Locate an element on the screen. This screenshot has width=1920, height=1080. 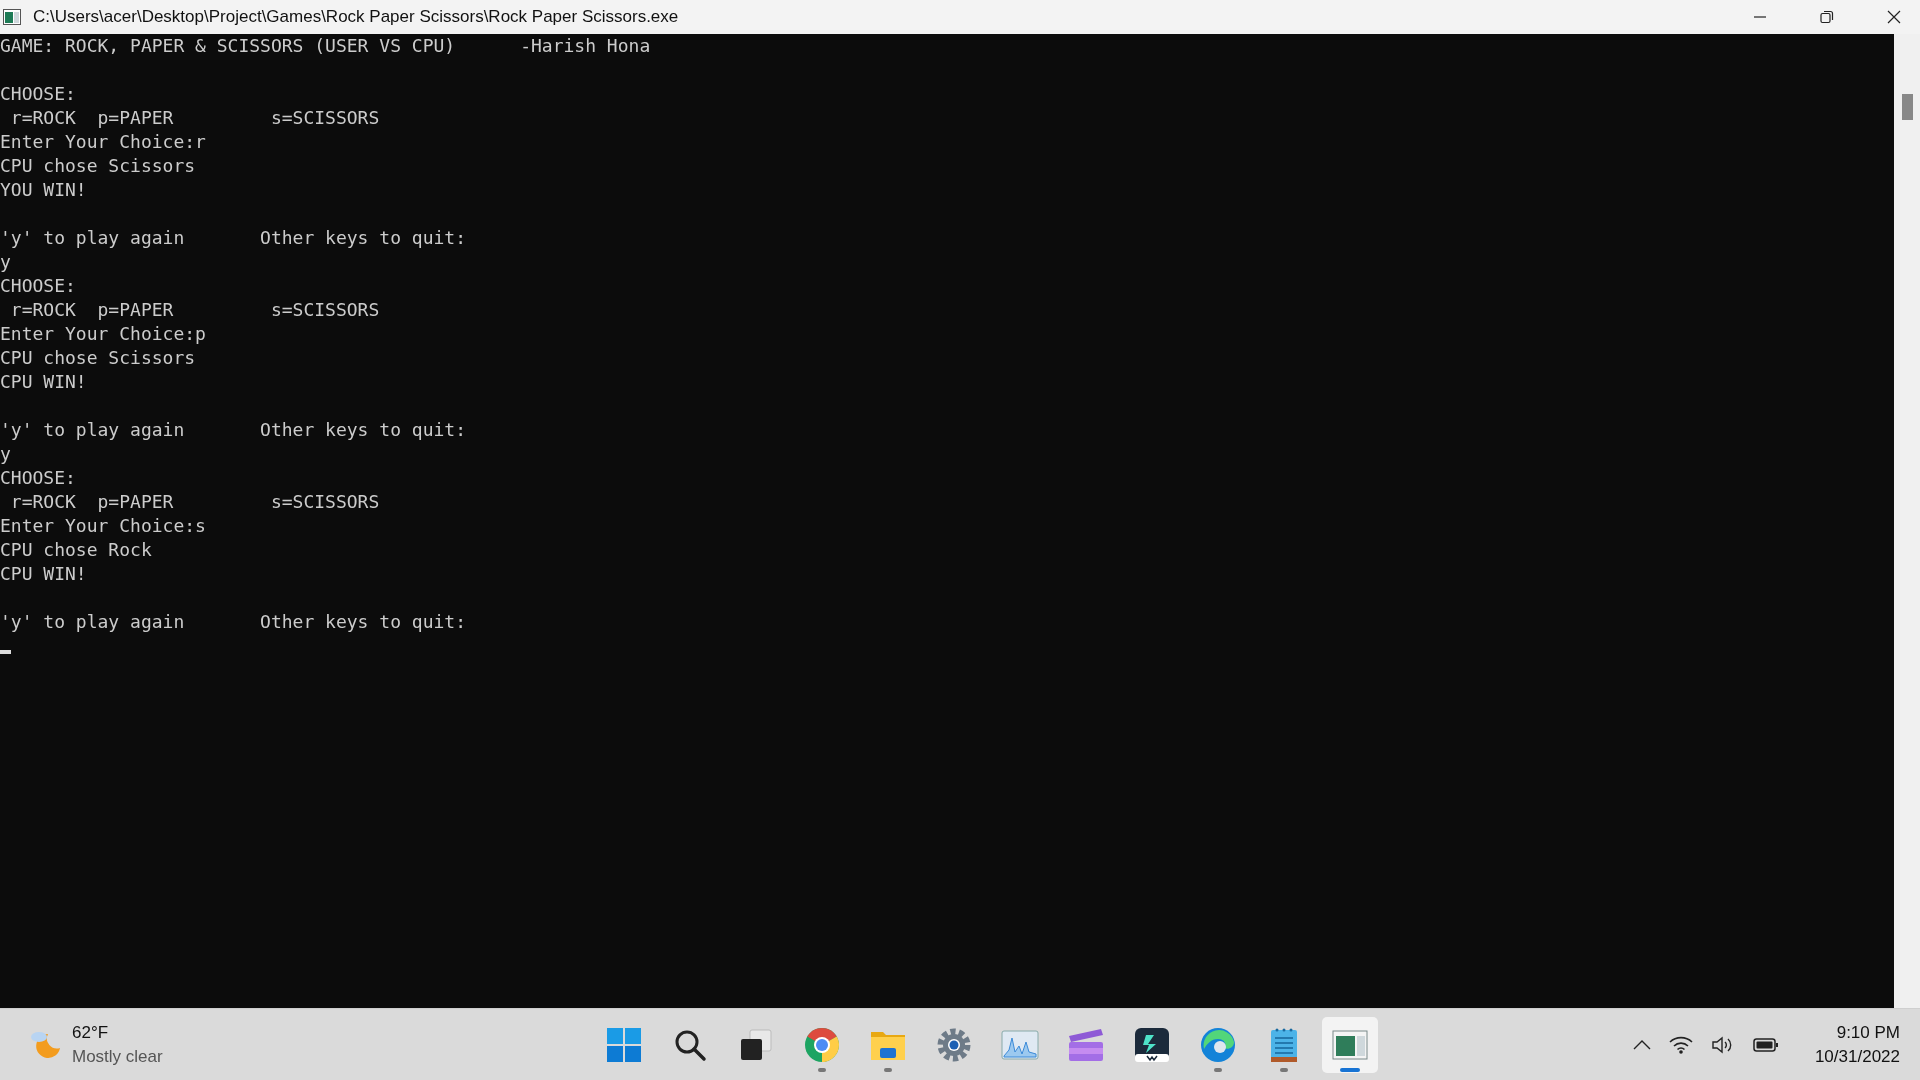
weather-temperature: 62°F is located at coordinates (117, 1032).